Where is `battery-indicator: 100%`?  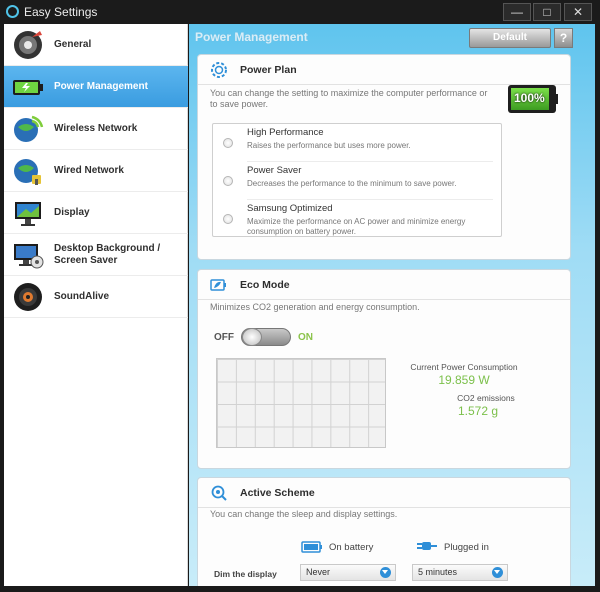 battery-indicator: 100% is located at coordinates (533, 99).